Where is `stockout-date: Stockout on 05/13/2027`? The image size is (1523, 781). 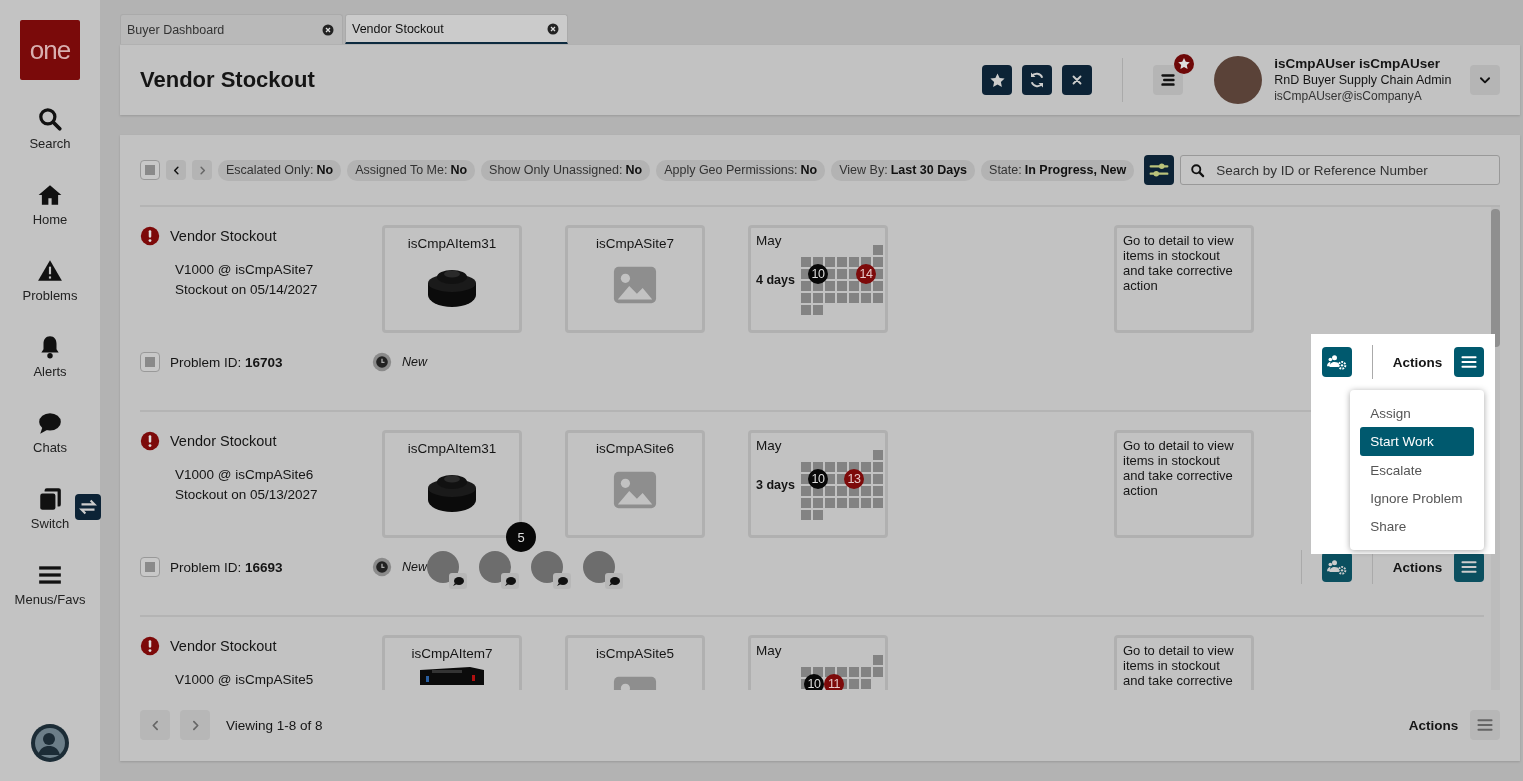 stockout-date: Stockout on 05/13/2027 is located at coordinates (247, 495).